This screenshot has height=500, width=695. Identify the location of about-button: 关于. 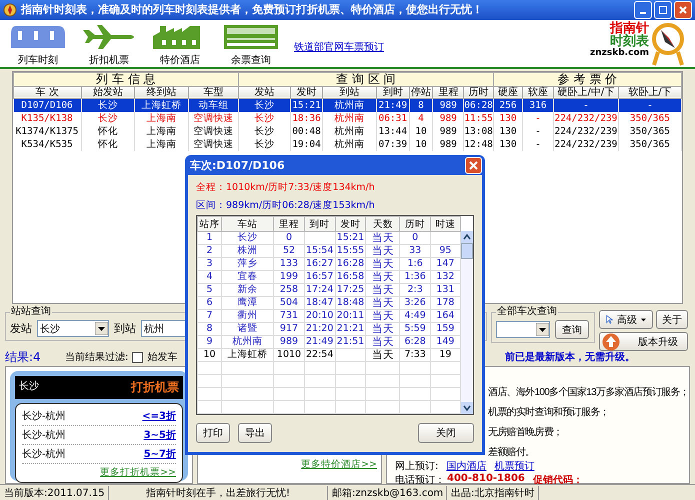
(672, 320).